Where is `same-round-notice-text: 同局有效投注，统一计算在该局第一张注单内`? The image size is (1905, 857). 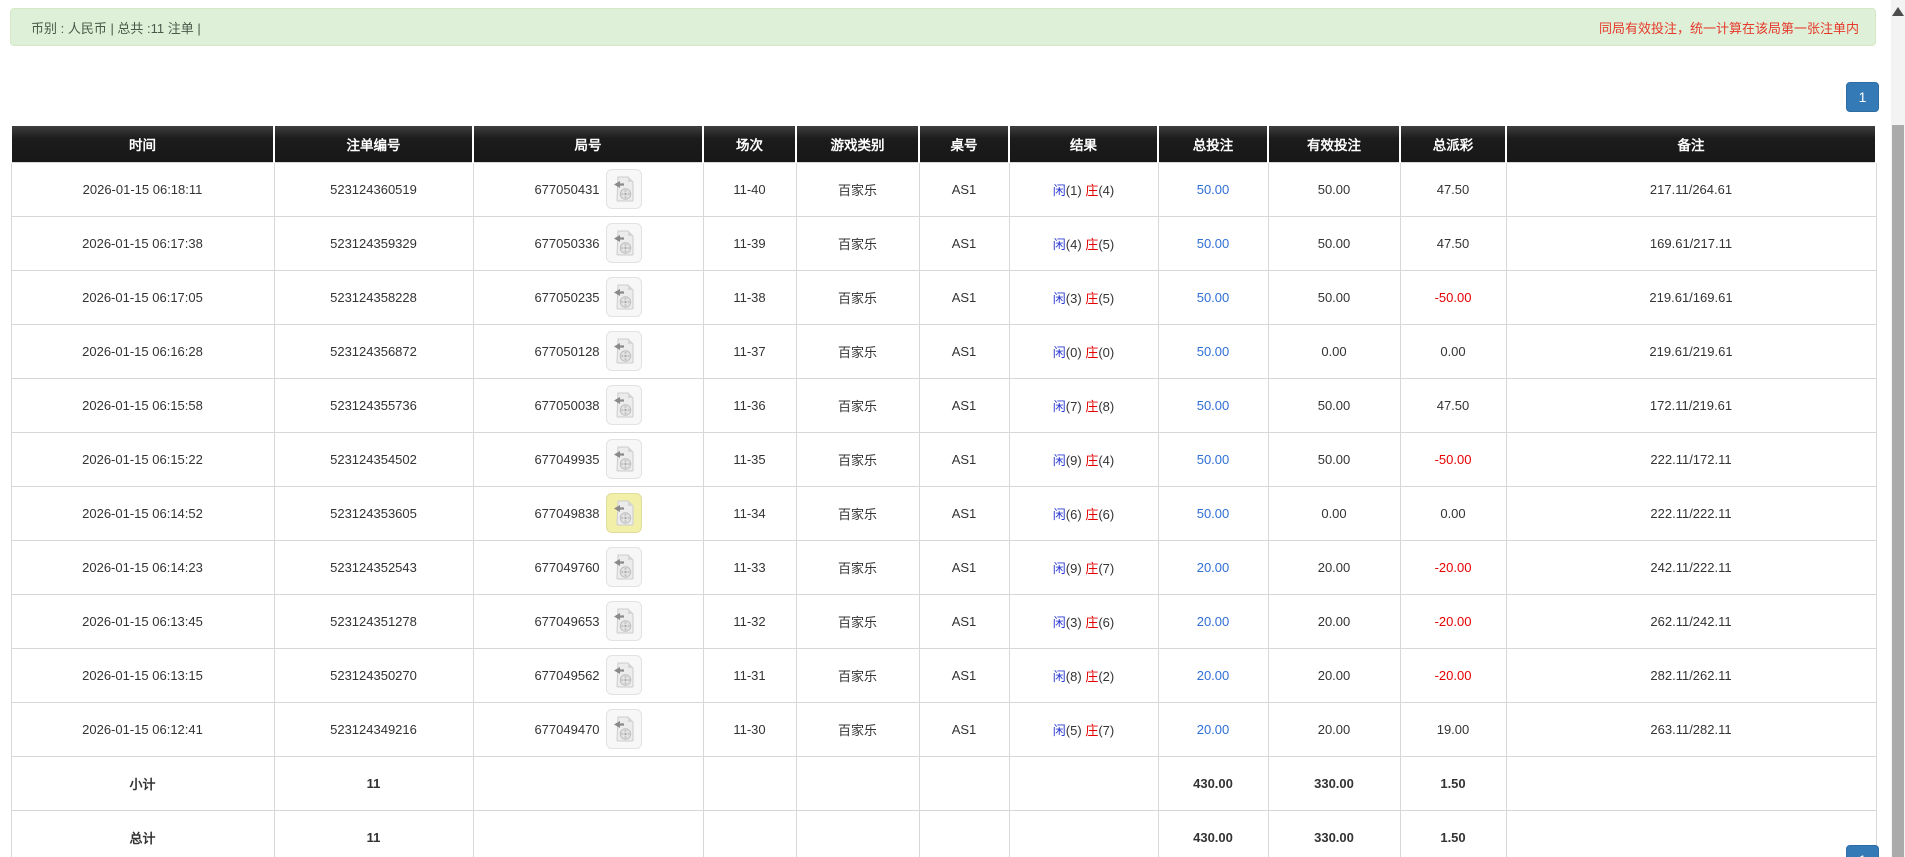
same-round-notice-text: 同局有效投注，统一计算在该局第一张注单内 is located at coordinates (1728, 28).